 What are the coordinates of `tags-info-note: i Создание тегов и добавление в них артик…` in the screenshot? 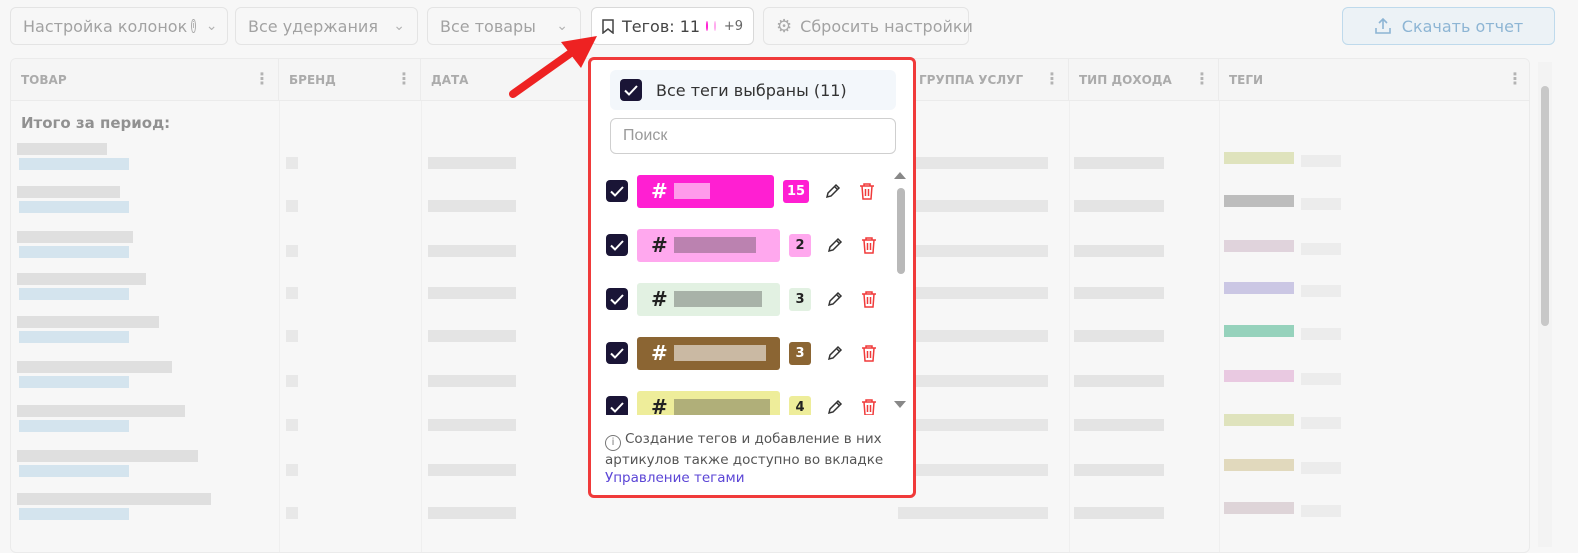 It's located at (755, 458).